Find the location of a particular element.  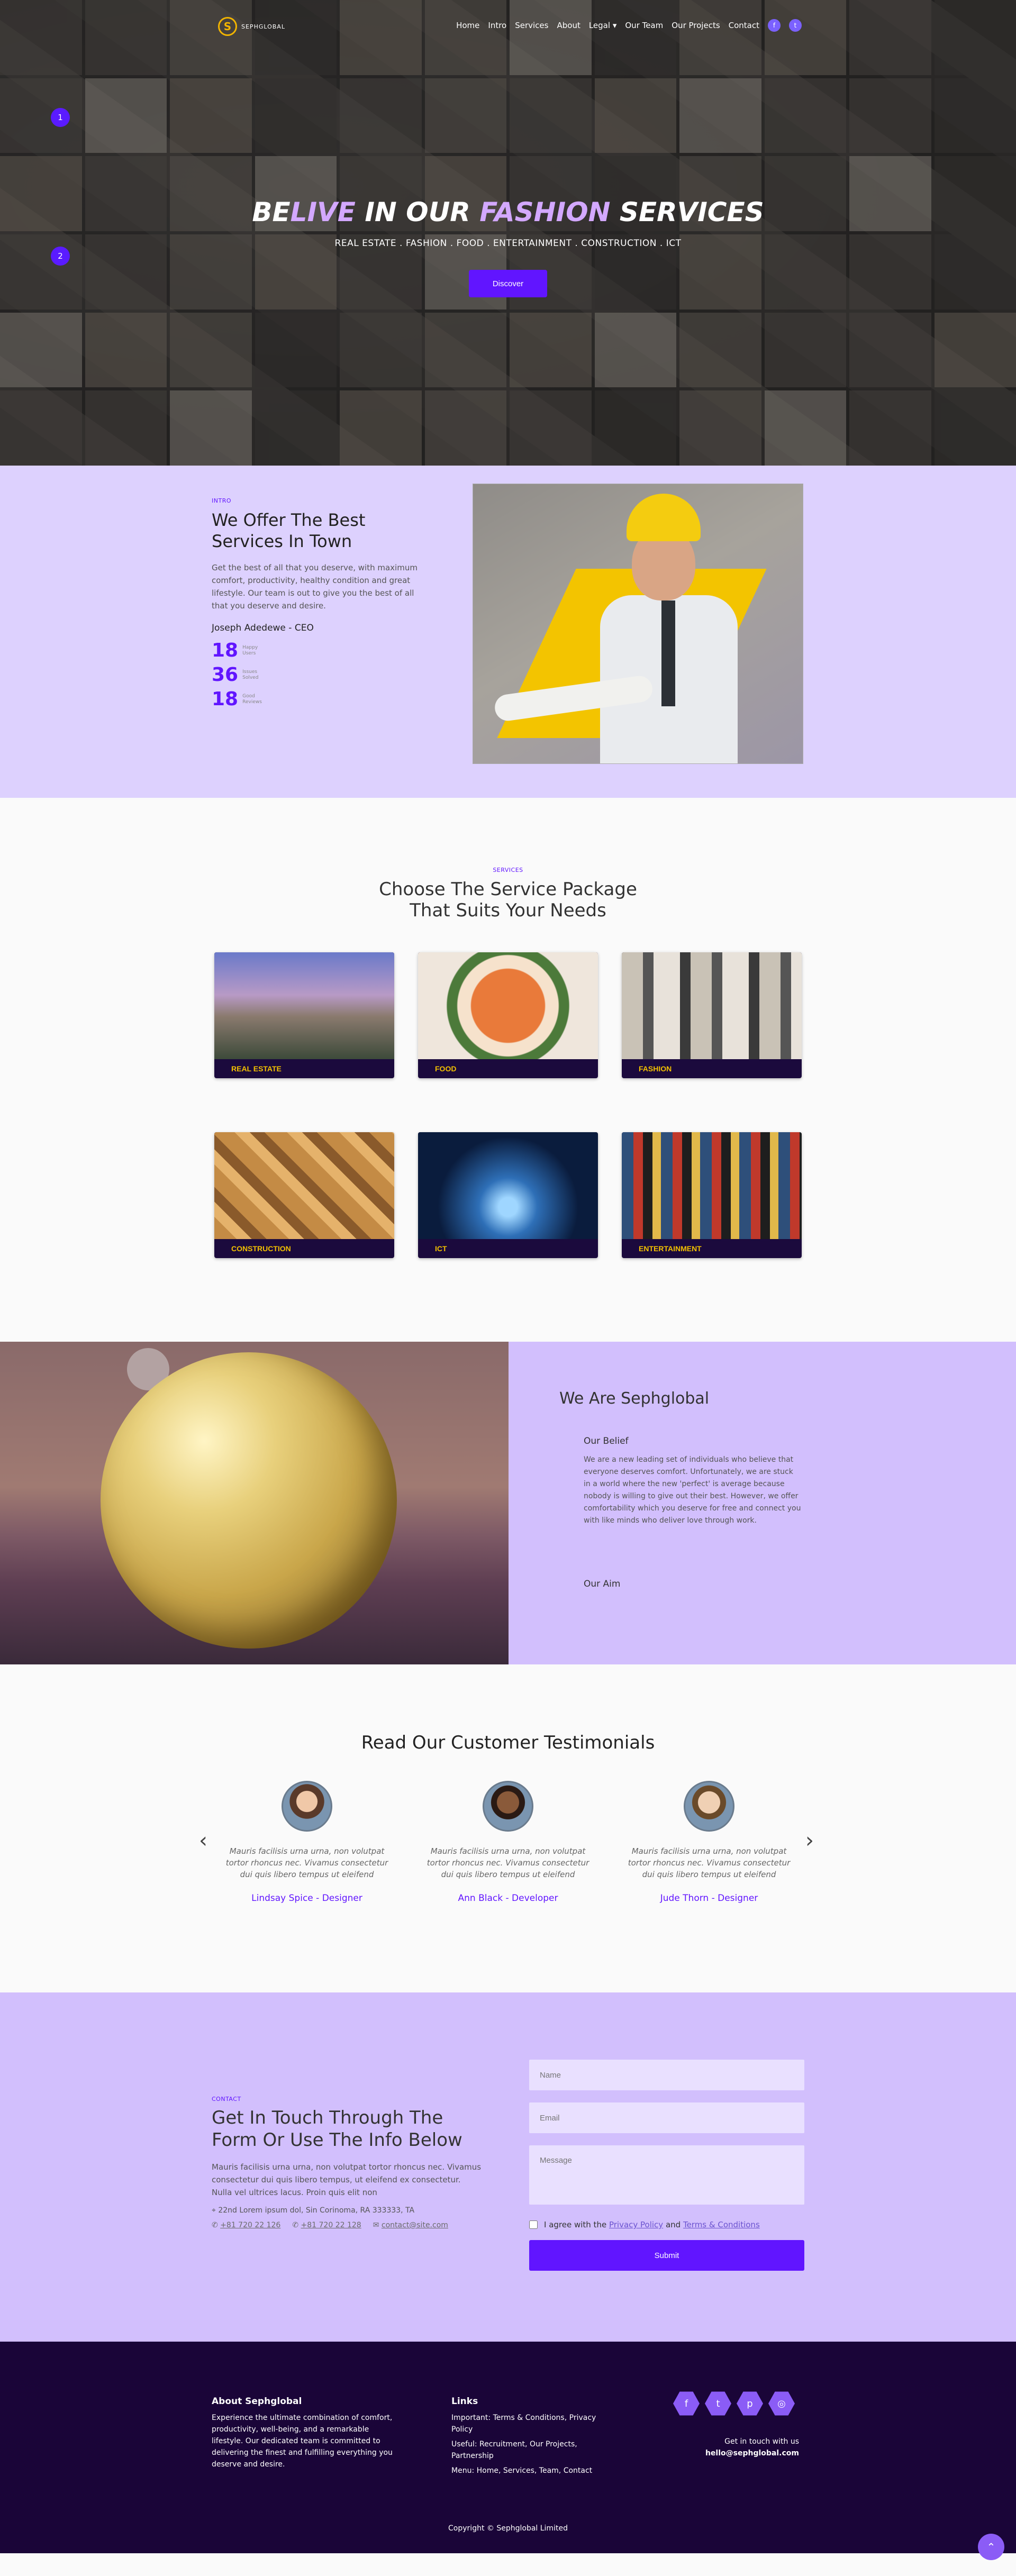

email-address: contact@site.com is located at coordinates (415, 2225).